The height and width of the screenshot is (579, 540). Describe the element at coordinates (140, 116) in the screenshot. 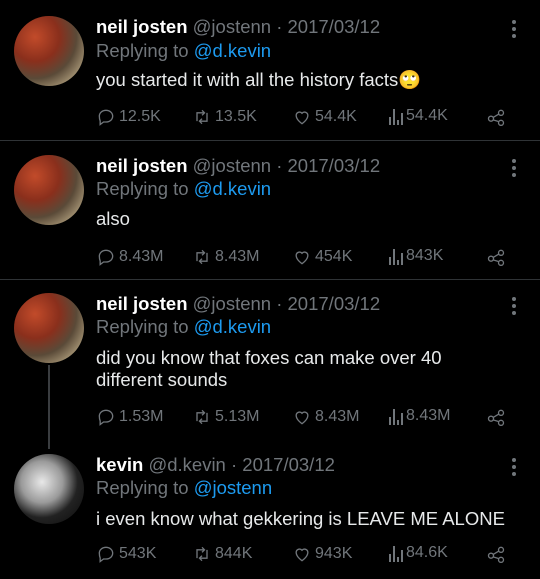

I see `reply-count: 12.5K` at that location.